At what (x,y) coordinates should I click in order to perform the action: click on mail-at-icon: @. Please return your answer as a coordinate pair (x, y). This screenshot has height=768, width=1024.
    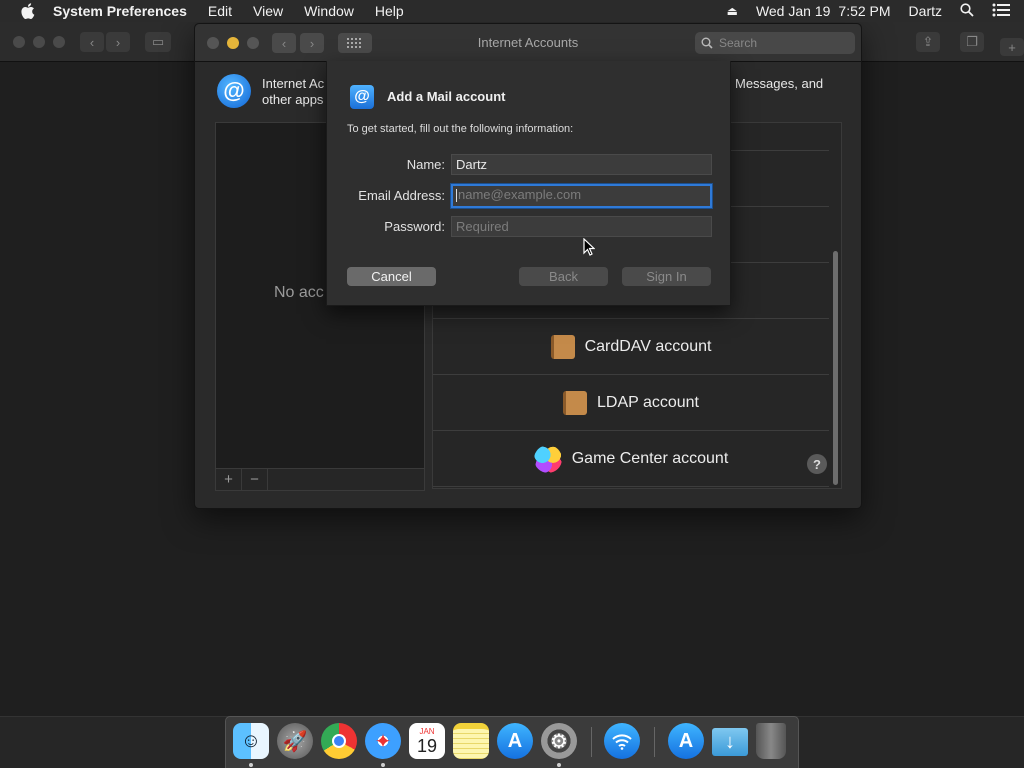
    Looking at the image, I should click on (362, 97).